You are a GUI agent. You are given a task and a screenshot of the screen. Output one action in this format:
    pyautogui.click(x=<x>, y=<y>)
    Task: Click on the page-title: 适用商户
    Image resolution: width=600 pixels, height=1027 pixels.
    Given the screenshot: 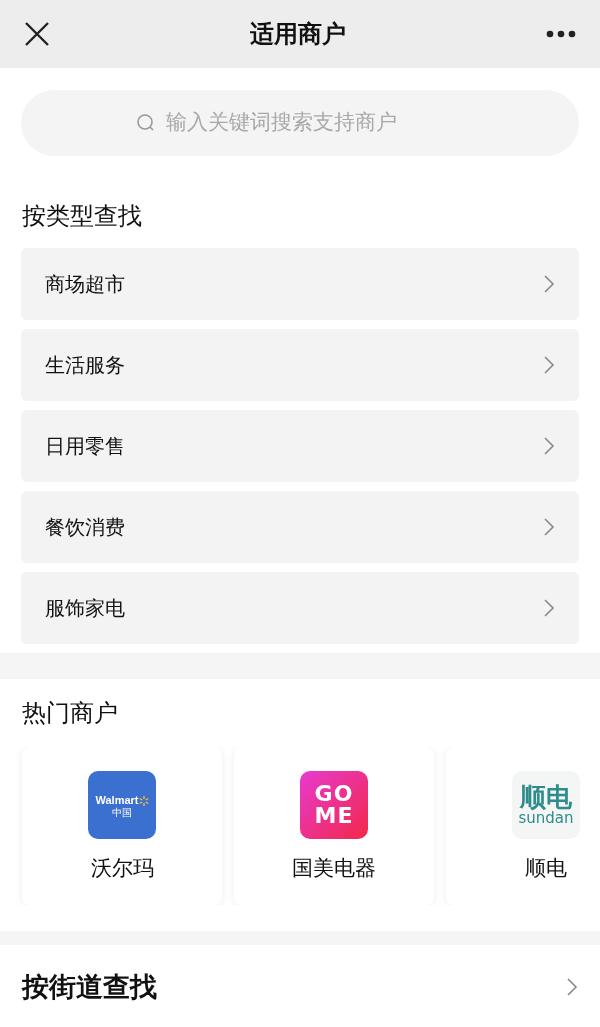 What is the action you would take?
    pyautogui.click(x=298, y=34)
    